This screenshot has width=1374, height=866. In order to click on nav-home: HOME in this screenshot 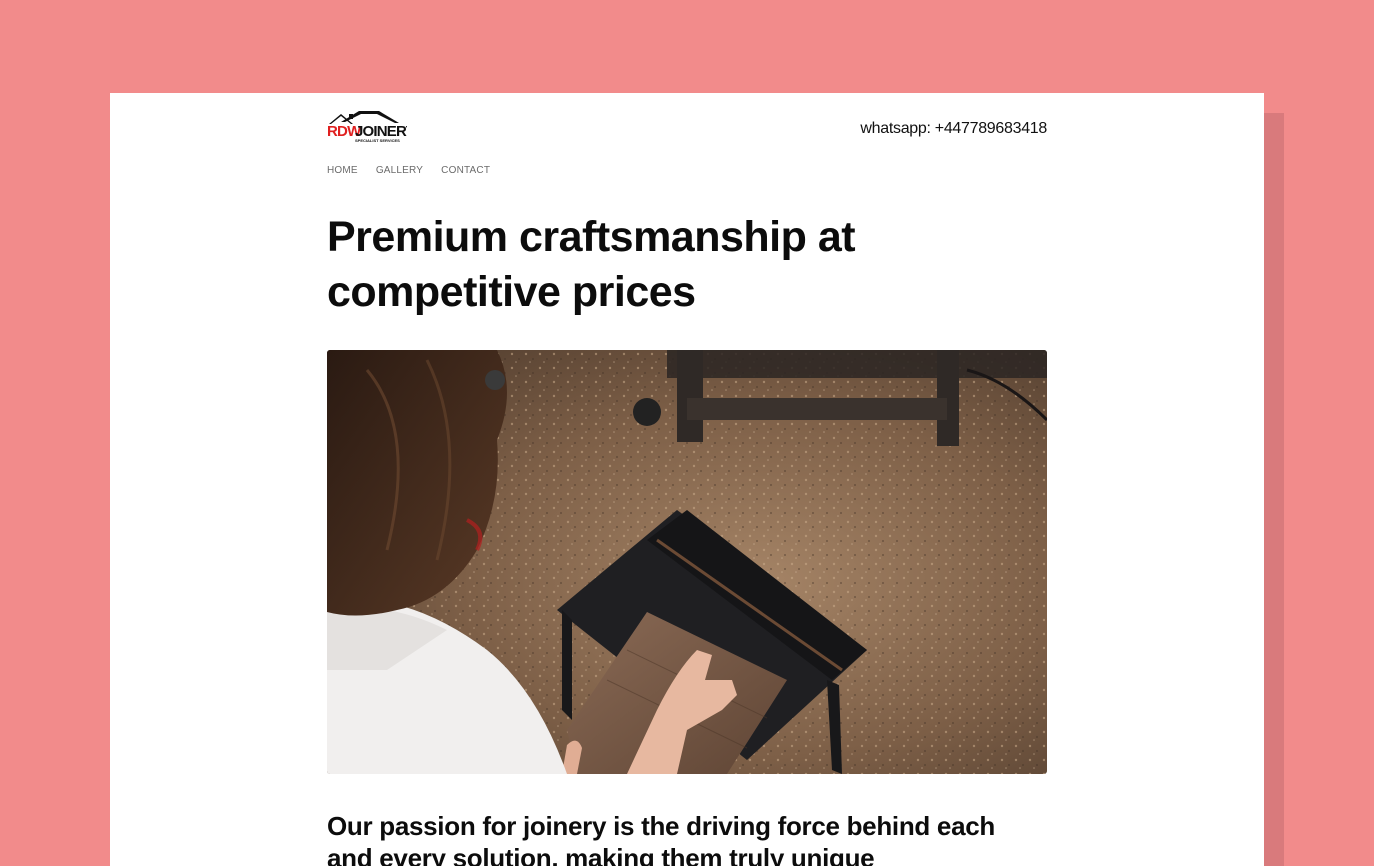, I will do `click(342, 170)`.